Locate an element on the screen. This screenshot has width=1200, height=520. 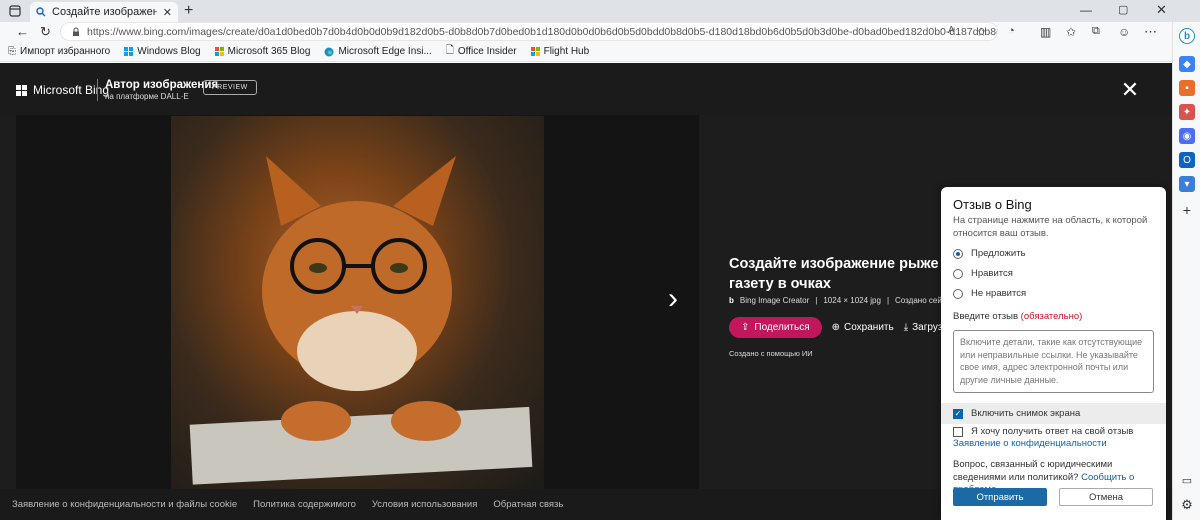
image-title-line2: газету в очках is located at coordinates (780, 284).